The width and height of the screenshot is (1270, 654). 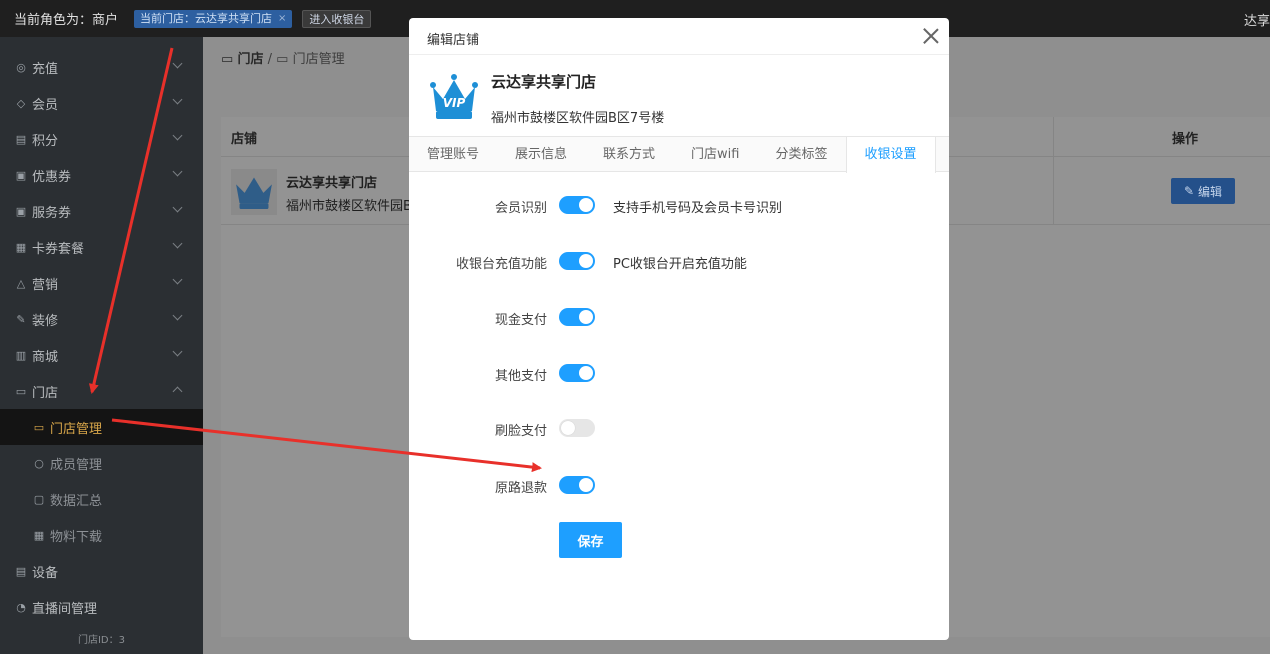 I want to click on breadcrumb: ▭ 门店 / ▭ 门店管理, so click(x=283, y=57).